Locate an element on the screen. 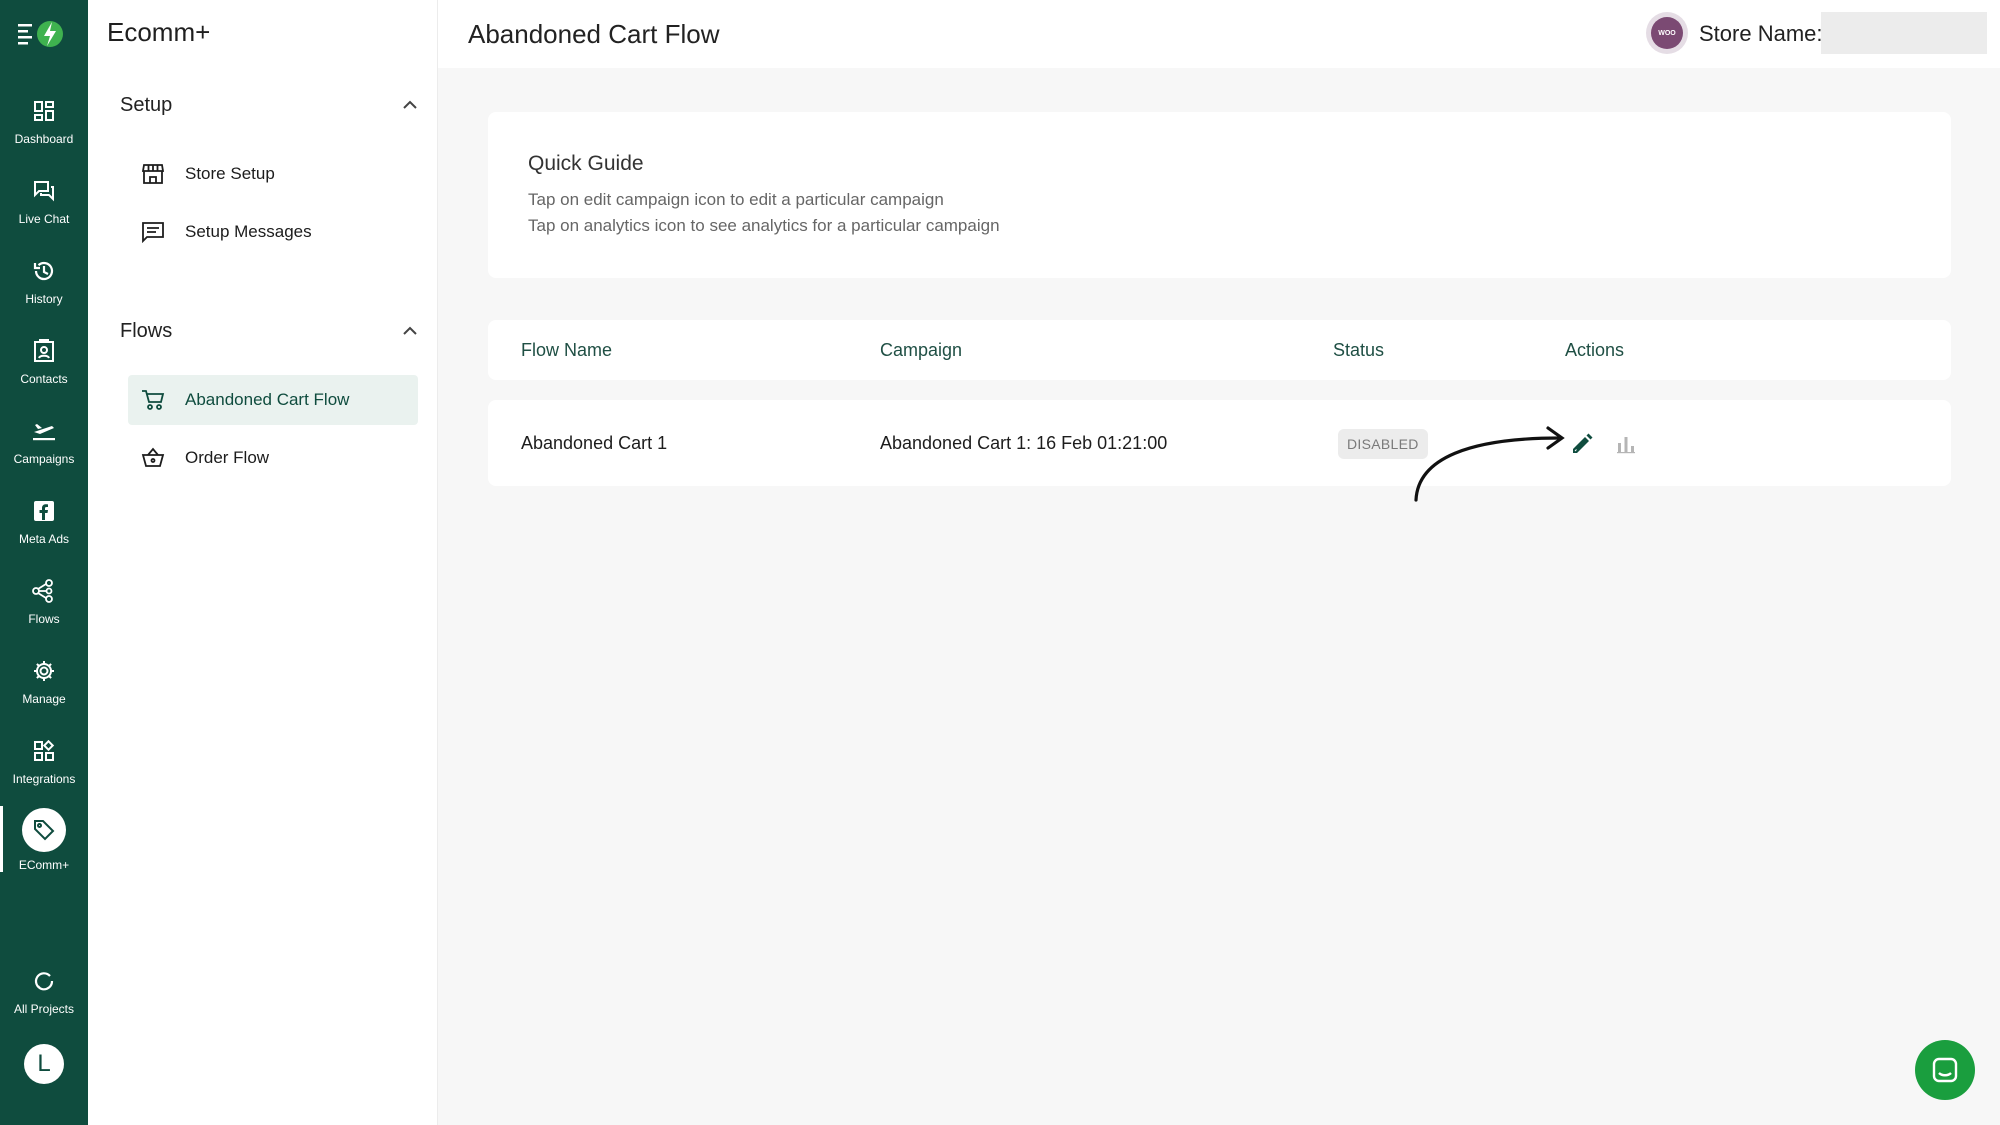 This screenshot has width=2000, height=1125. rail-item-contacts: Contacts is located at coordinates (44, 373).